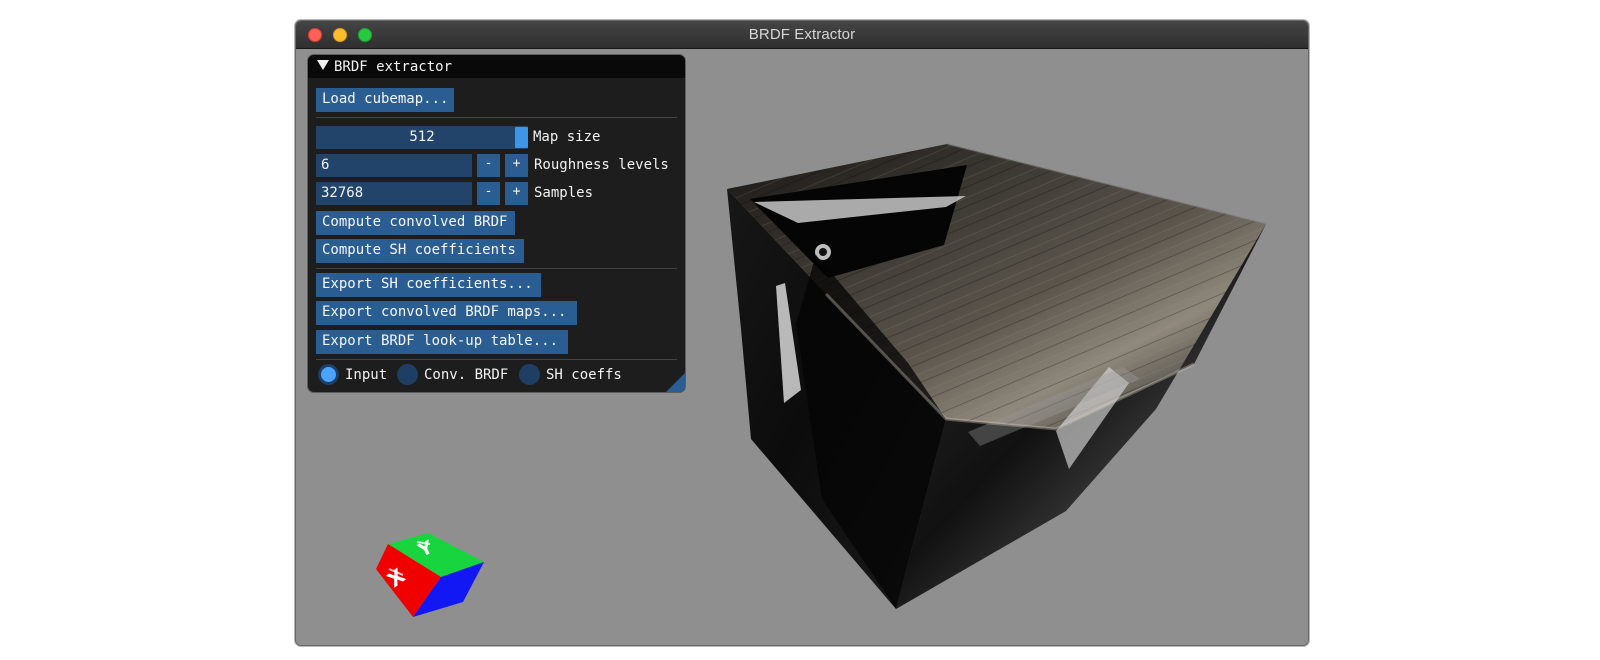 Image resolution: width=1600 pixels, height=660 pixels. What do you see at coordinates (584, 375) in the screenshot?
I see `sh-coeffs-radio-label: SH coeffs` at bounding box center [584, 375].